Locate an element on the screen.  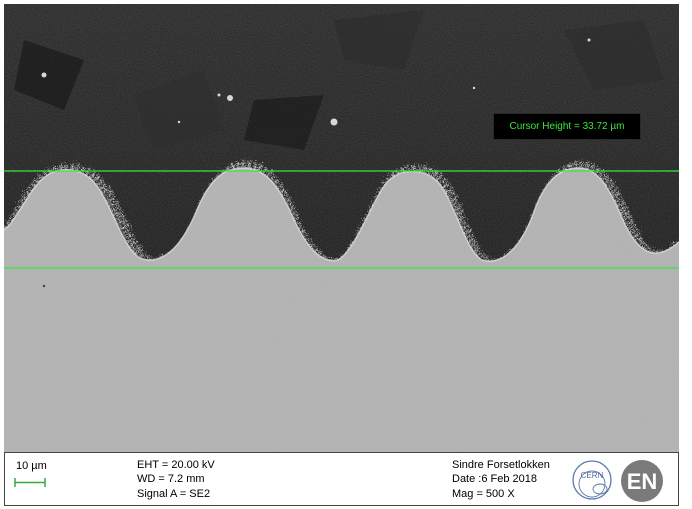
magnification: Mag = 500 X is located at coordinates (483, 494).